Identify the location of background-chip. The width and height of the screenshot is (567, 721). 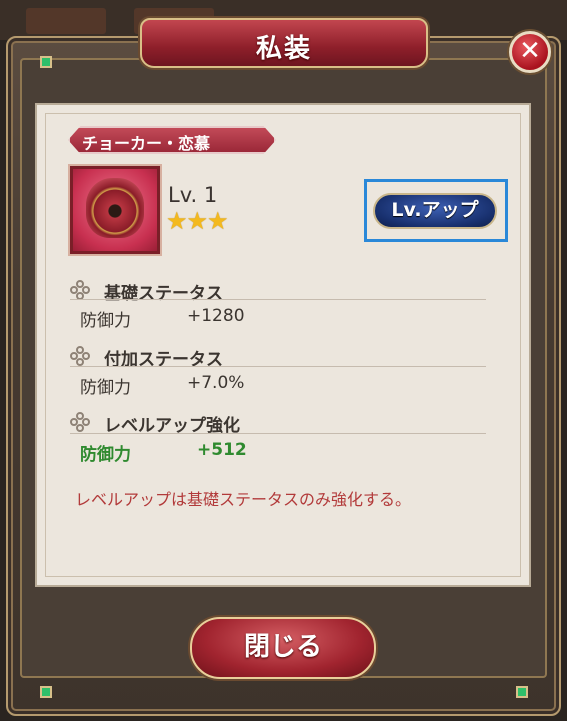
(66, 21).